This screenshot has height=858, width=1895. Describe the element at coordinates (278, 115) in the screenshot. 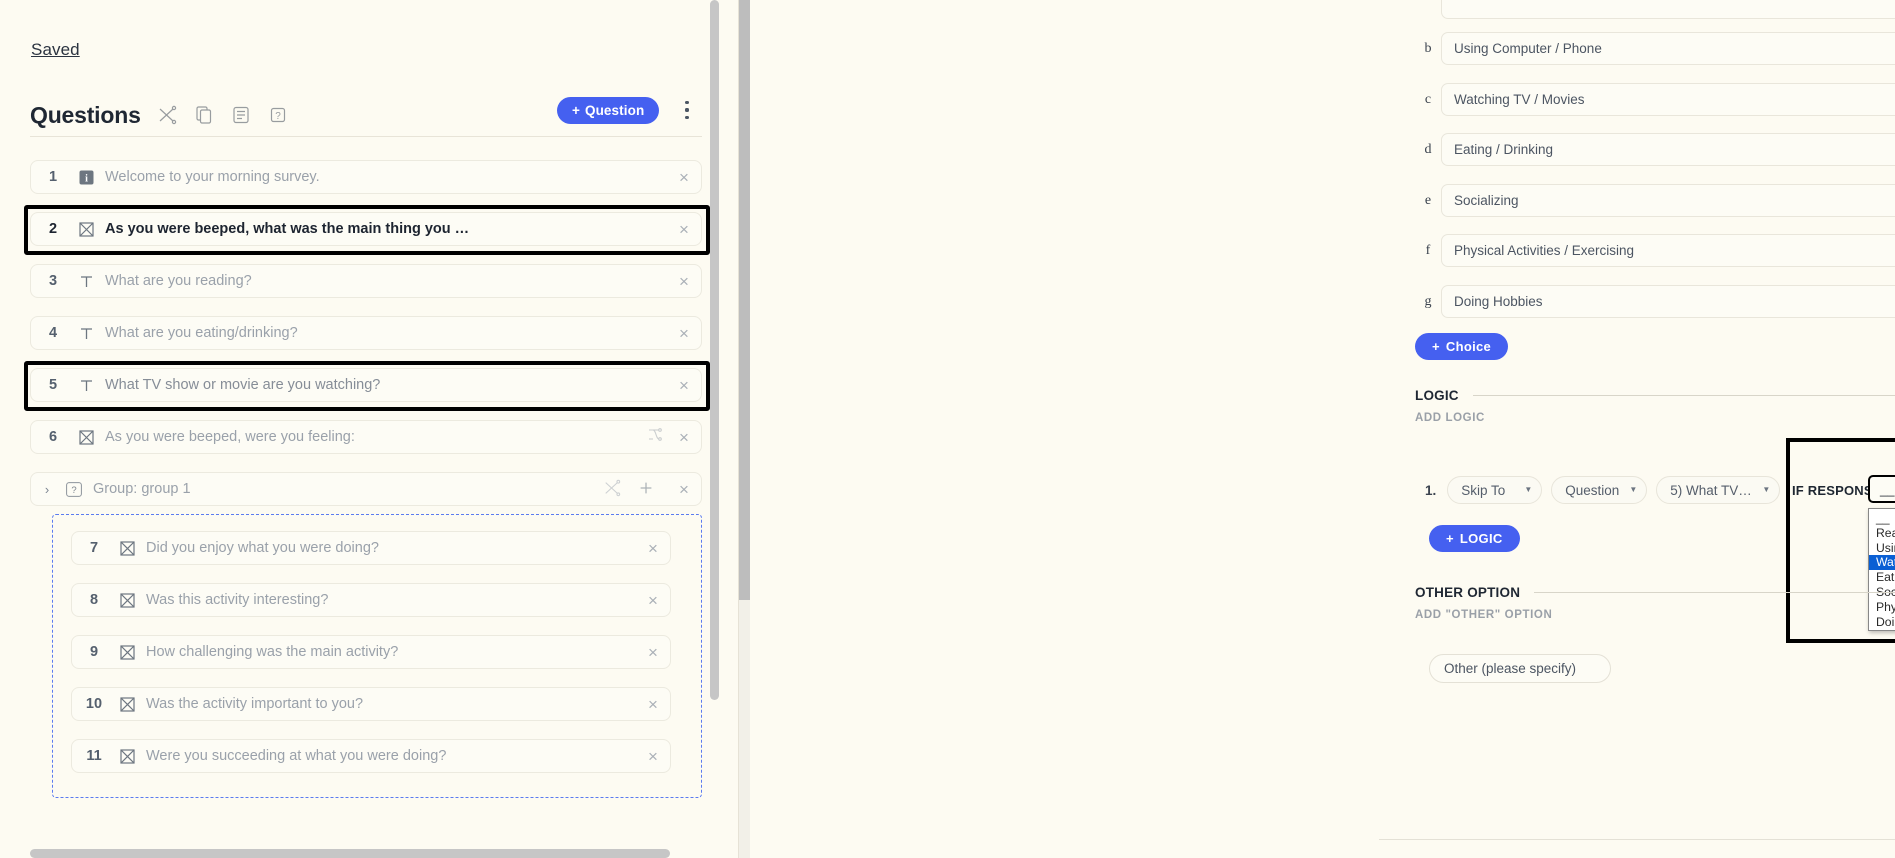

I see `help-icon: ?` at that location.